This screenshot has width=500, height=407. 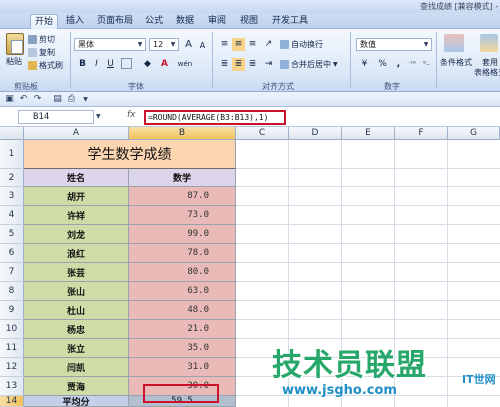 I want to click on row-header: 9, so click(x=12, y=310).